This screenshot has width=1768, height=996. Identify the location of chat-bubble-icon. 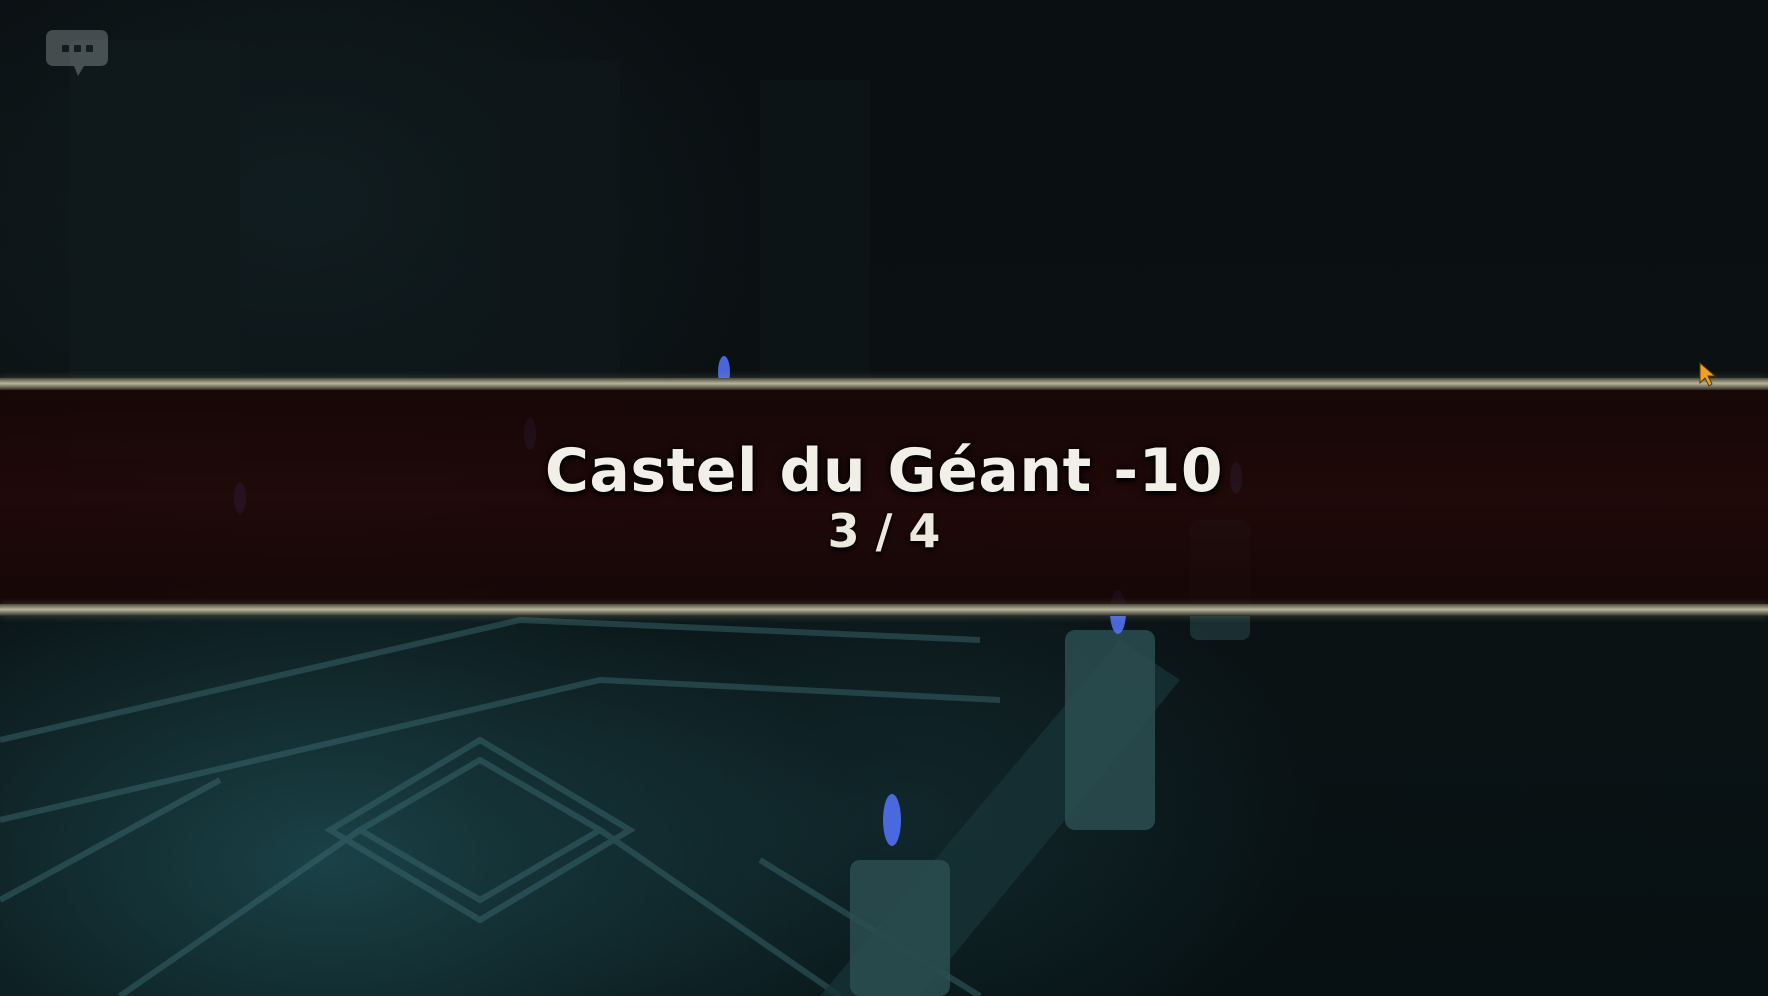
(77, 53).